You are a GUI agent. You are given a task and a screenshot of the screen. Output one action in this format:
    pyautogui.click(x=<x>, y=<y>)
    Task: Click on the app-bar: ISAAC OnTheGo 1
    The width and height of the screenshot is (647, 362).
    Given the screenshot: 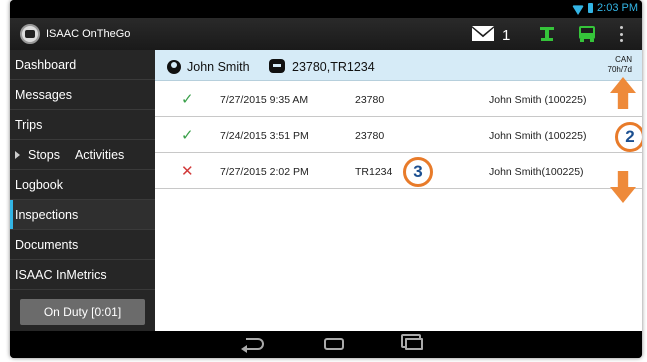 What is the action you would take?
    pyautogui.click(x=326, y=34)
    